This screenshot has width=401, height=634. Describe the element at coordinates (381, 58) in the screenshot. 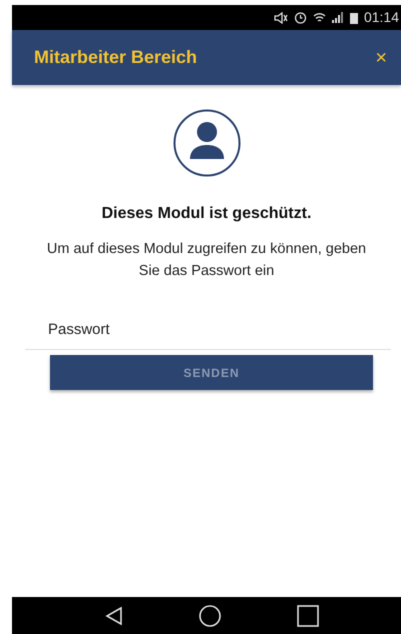

I see `close-button: ×` at that location.